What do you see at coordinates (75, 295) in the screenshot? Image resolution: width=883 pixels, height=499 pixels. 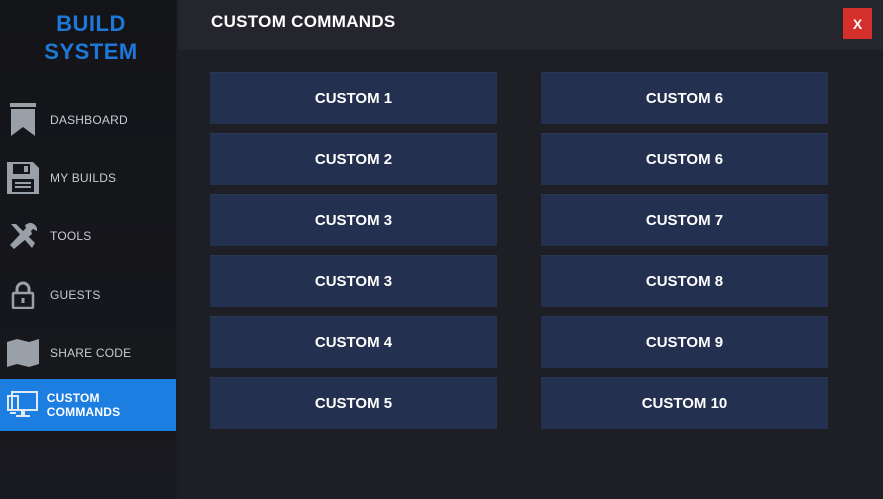 I see `sidebar-item-label: GUESTS` at bounding box center [75, 295].